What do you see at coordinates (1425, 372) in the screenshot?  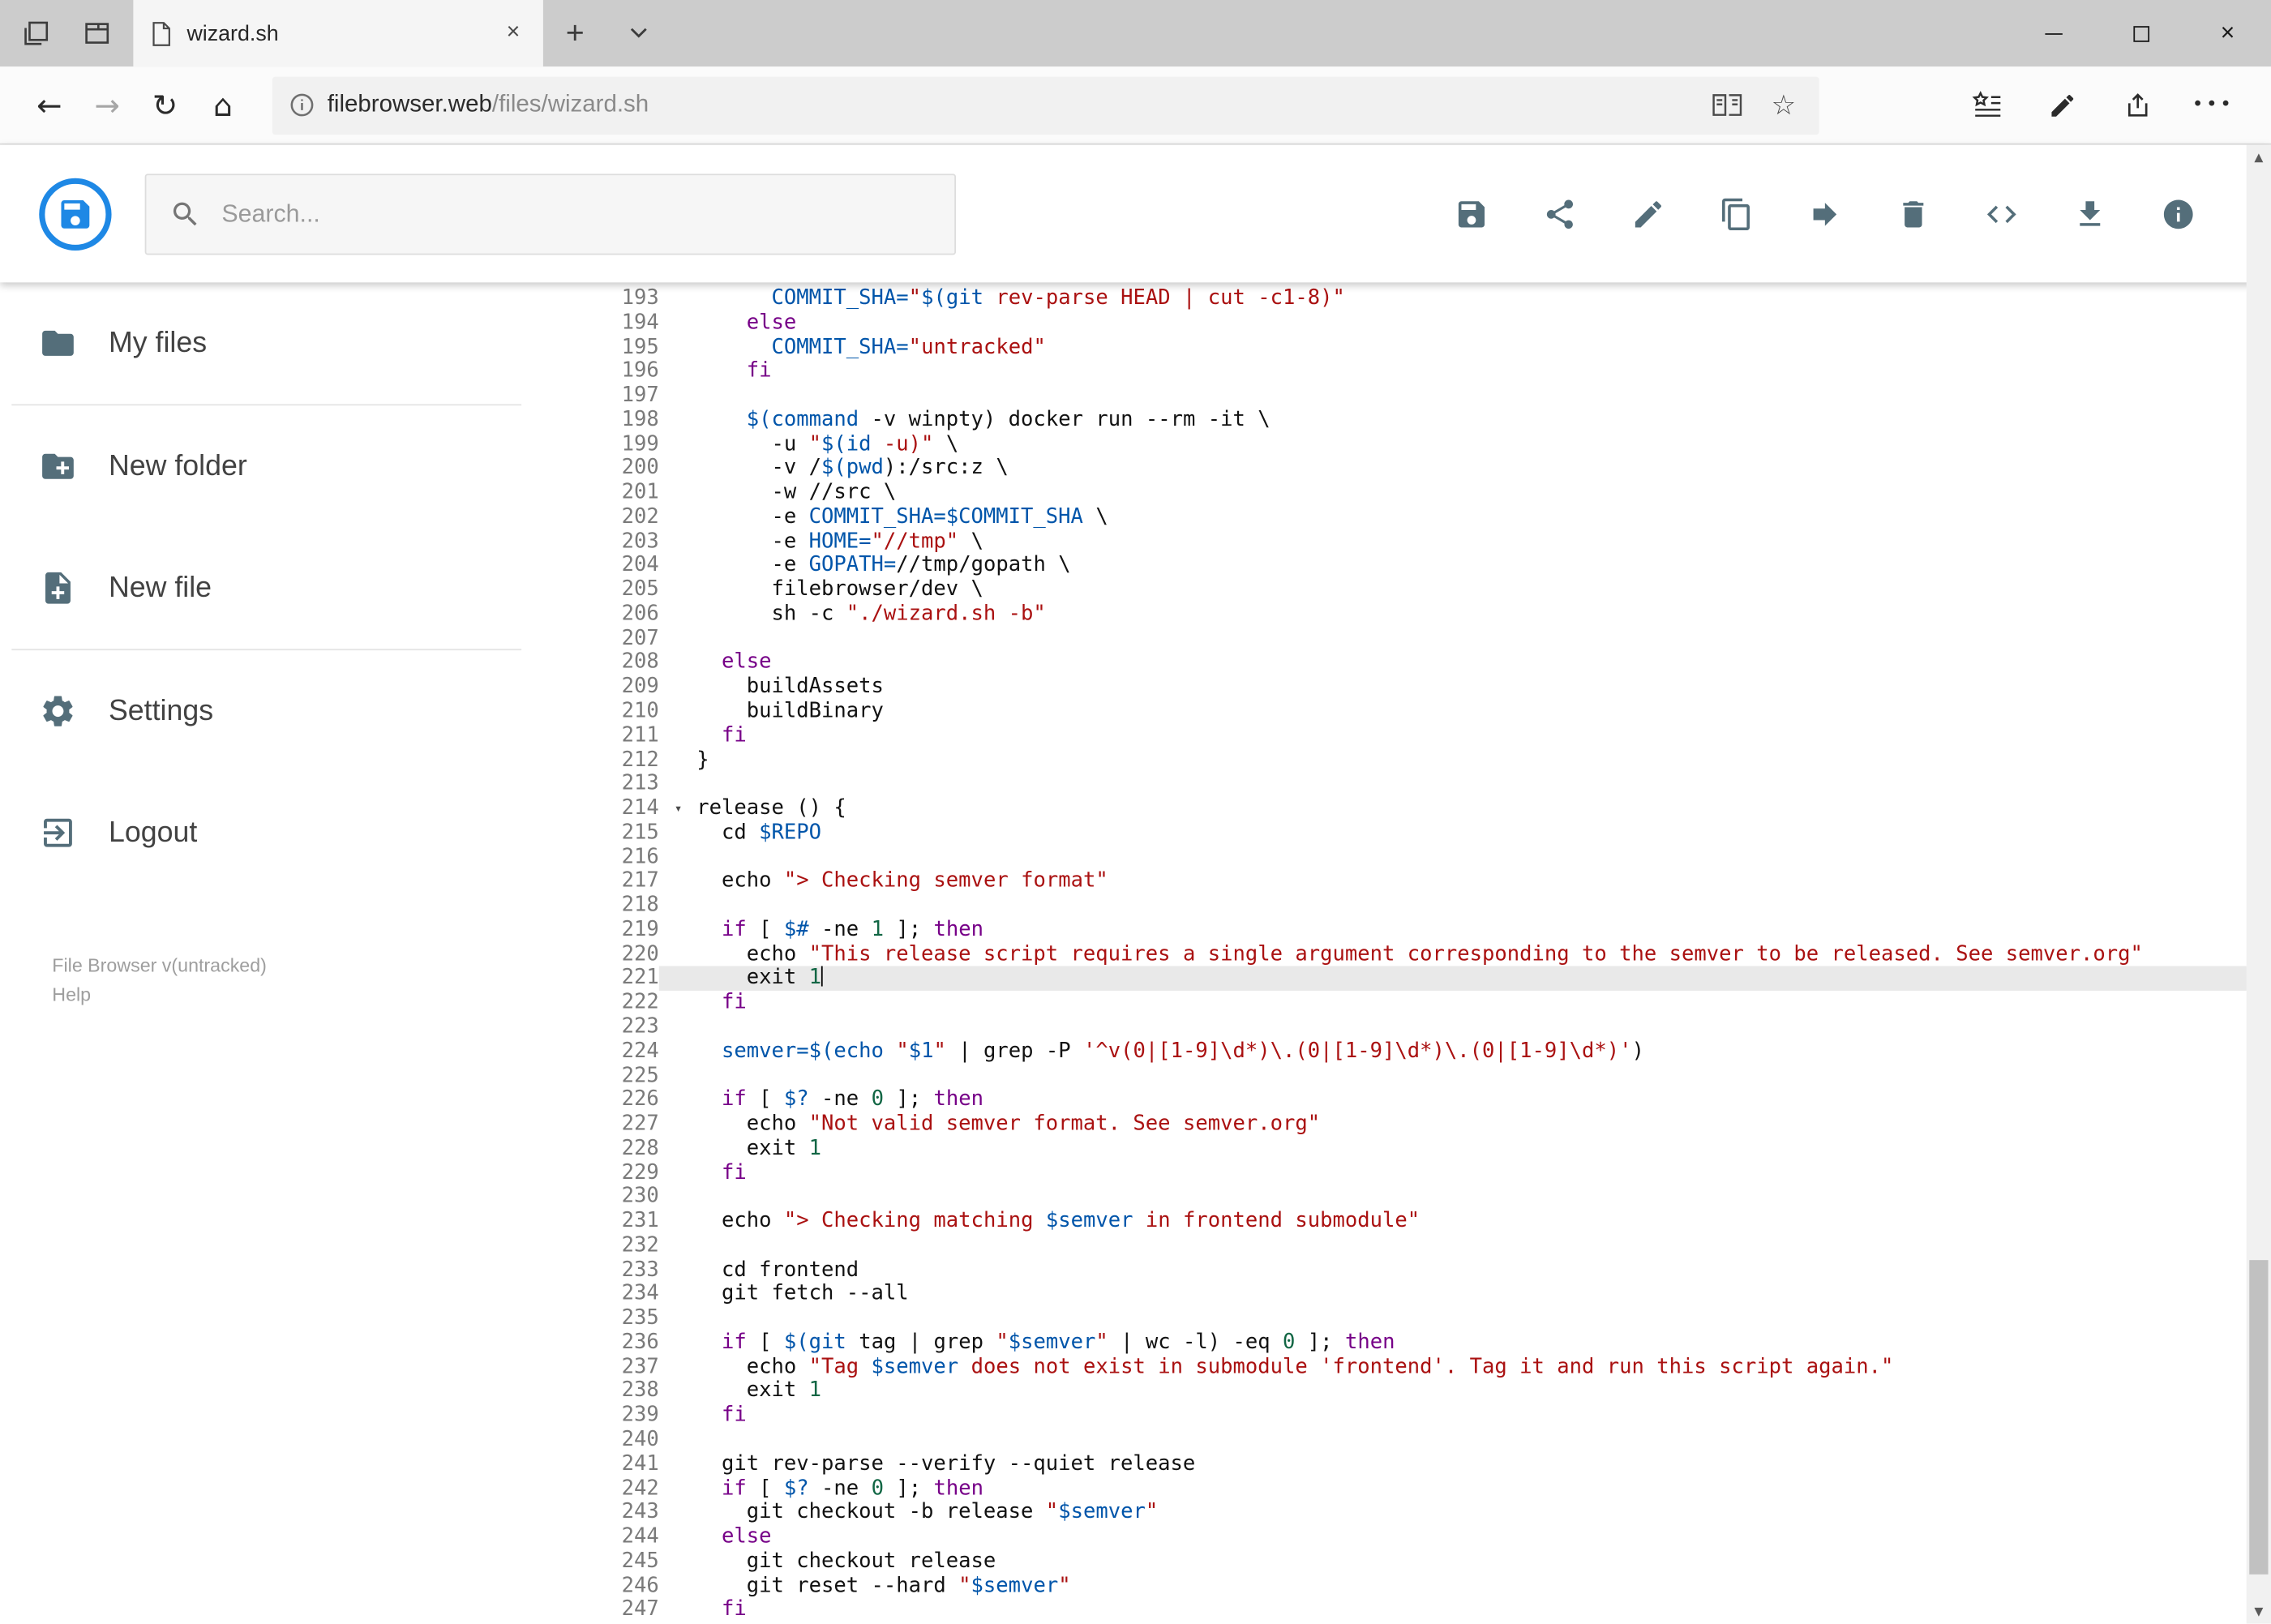 I see `code-line: 196 fi` at bounding box center [1425, 372].